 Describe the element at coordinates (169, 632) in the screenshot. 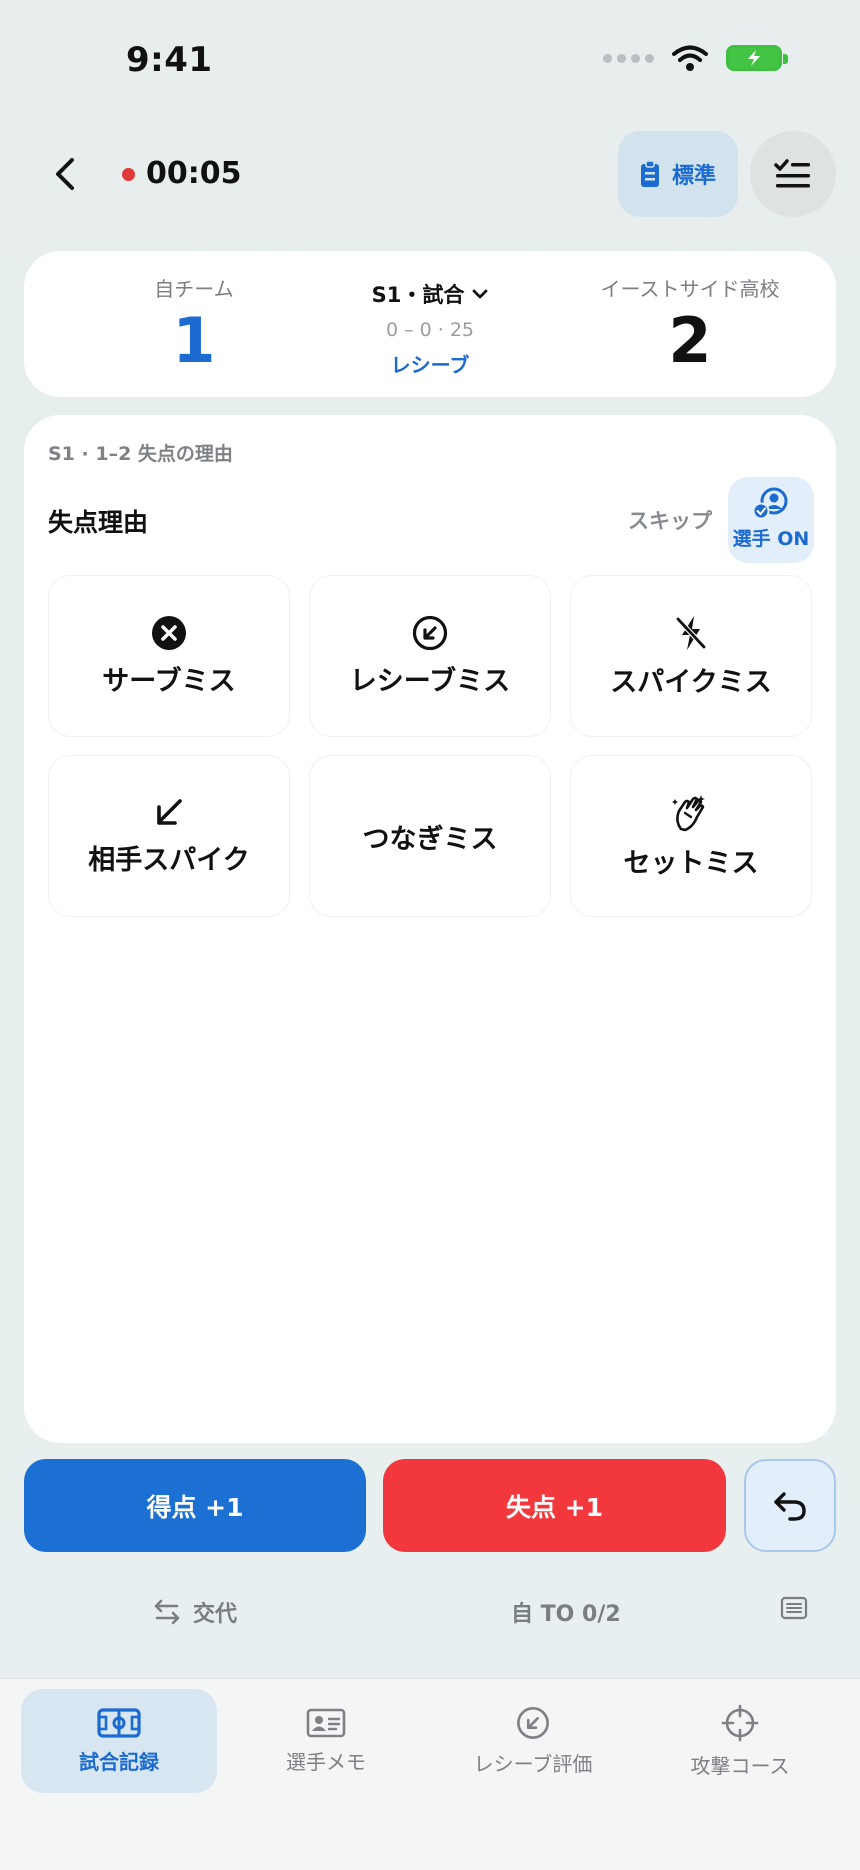

I see `x-circle-icon` at that location.